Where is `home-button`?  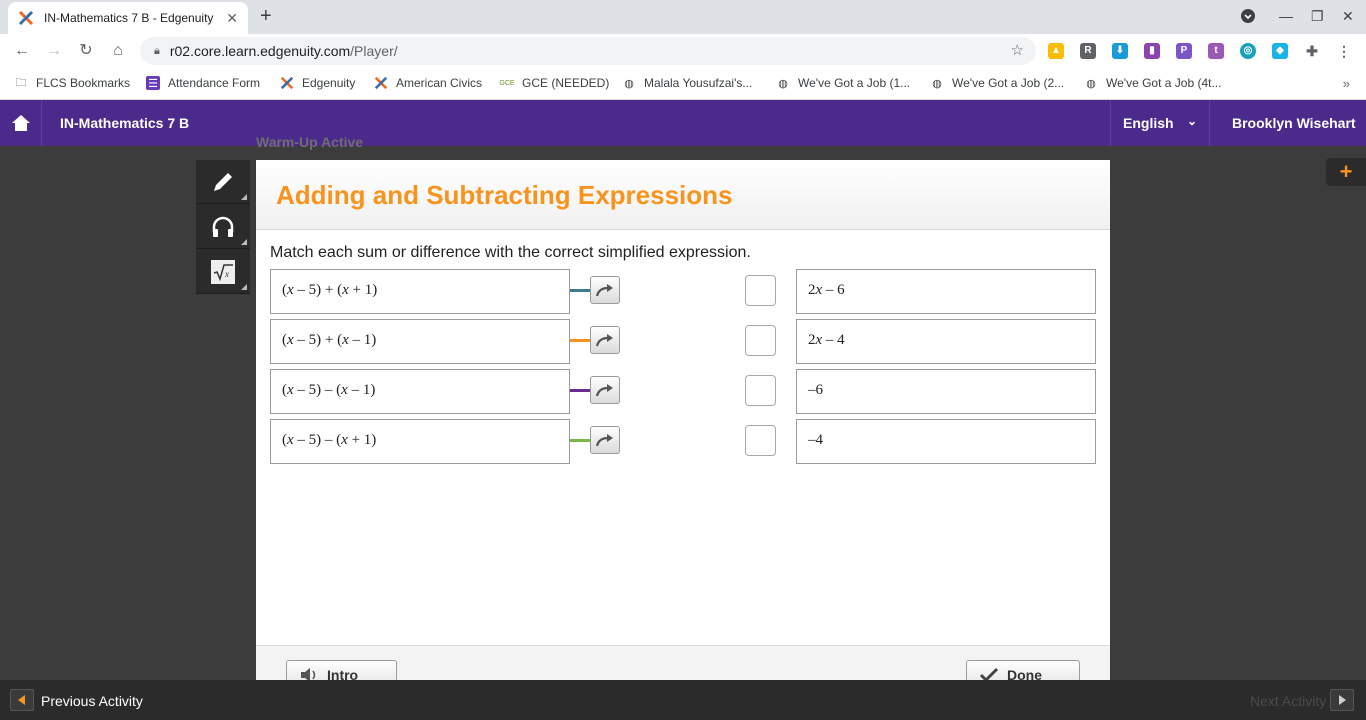
home-button is located at coordinates (21, 123).